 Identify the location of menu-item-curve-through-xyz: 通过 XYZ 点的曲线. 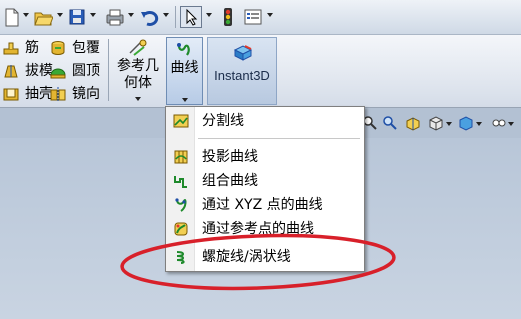
(265, 205).